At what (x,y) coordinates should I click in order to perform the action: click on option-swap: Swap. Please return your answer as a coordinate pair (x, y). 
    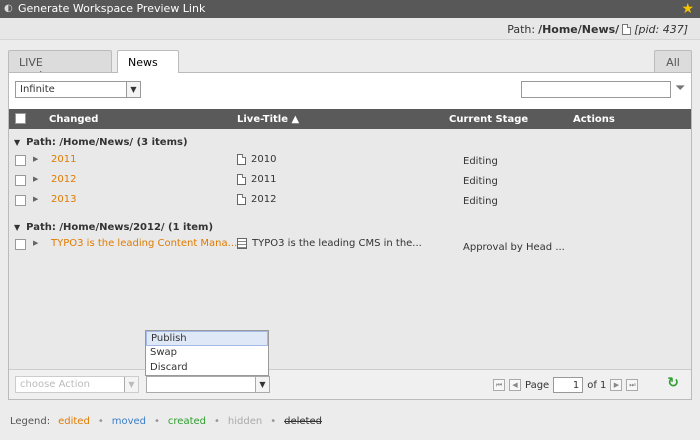
    Looking at the image, I should click on (207, 353).